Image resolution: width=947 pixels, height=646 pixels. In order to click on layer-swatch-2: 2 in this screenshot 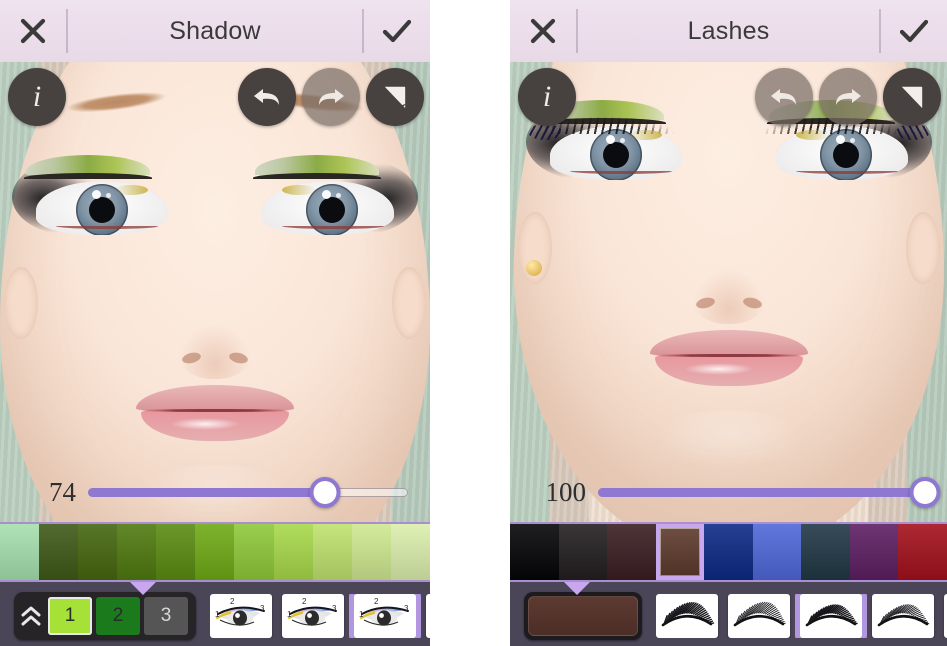, I will do `click(118, 616)`.